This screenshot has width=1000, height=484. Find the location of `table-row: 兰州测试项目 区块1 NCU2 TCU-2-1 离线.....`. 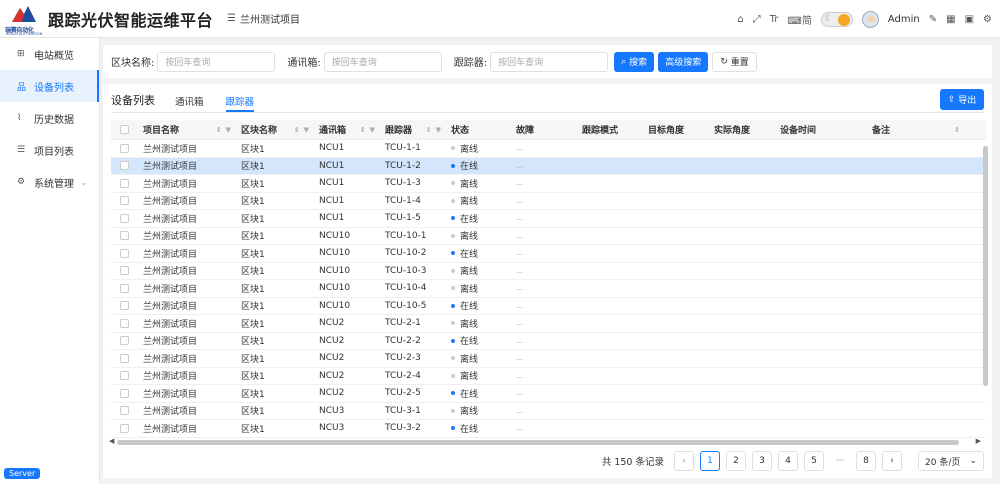

table-row: 兰州测试项目 区块1 NCU2 TCU-2-1 离线..... is located at coordinates (548, 324).